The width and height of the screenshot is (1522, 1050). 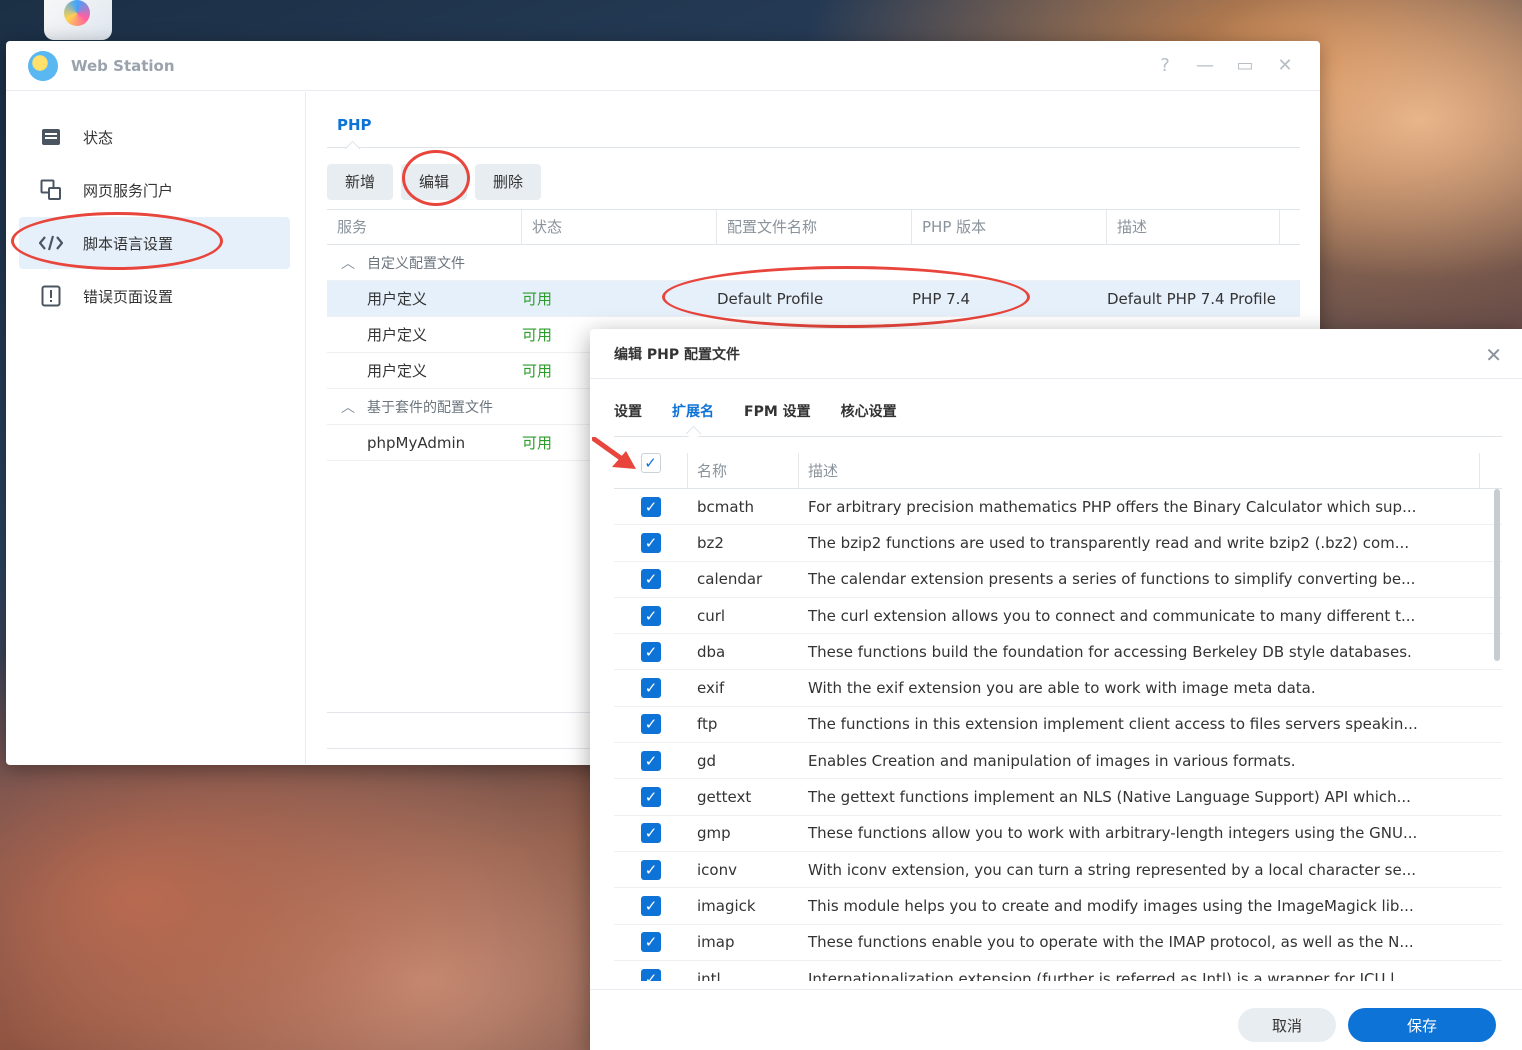 I want to click on toolbar: 新增 编辑 删除, so click(x=813, y=182).